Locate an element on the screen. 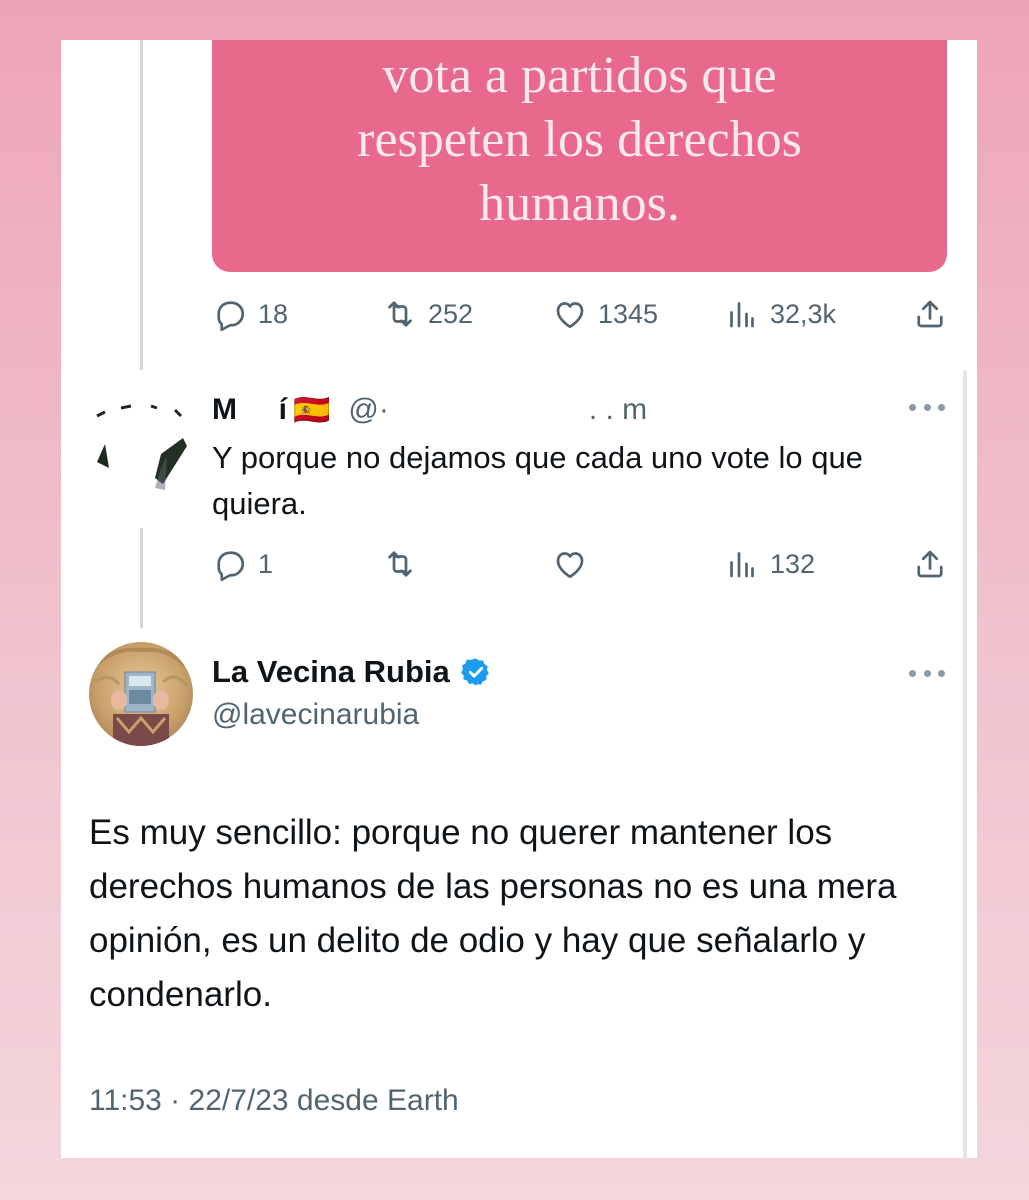  thread-line-middle is located at coordinates (141, 578).